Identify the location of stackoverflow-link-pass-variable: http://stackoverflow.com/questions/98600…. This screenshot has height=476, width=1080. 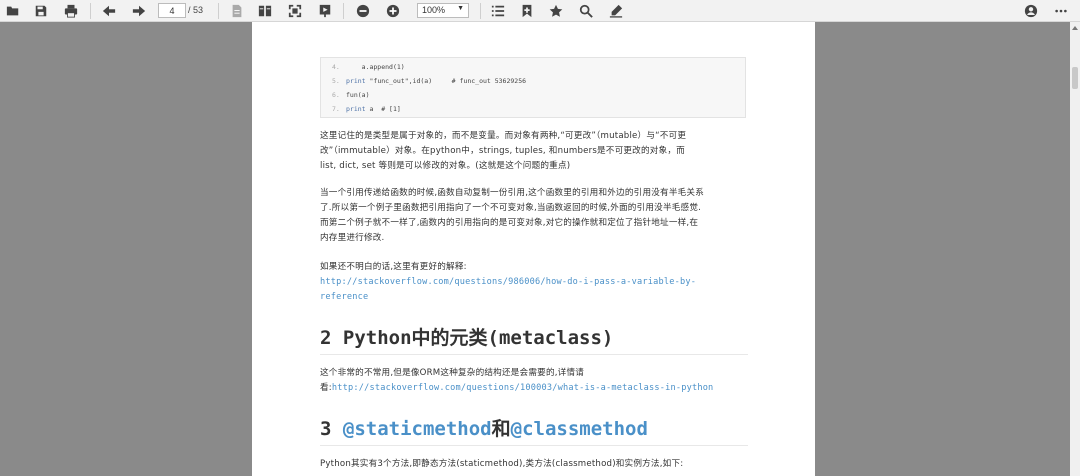
(508, 289).